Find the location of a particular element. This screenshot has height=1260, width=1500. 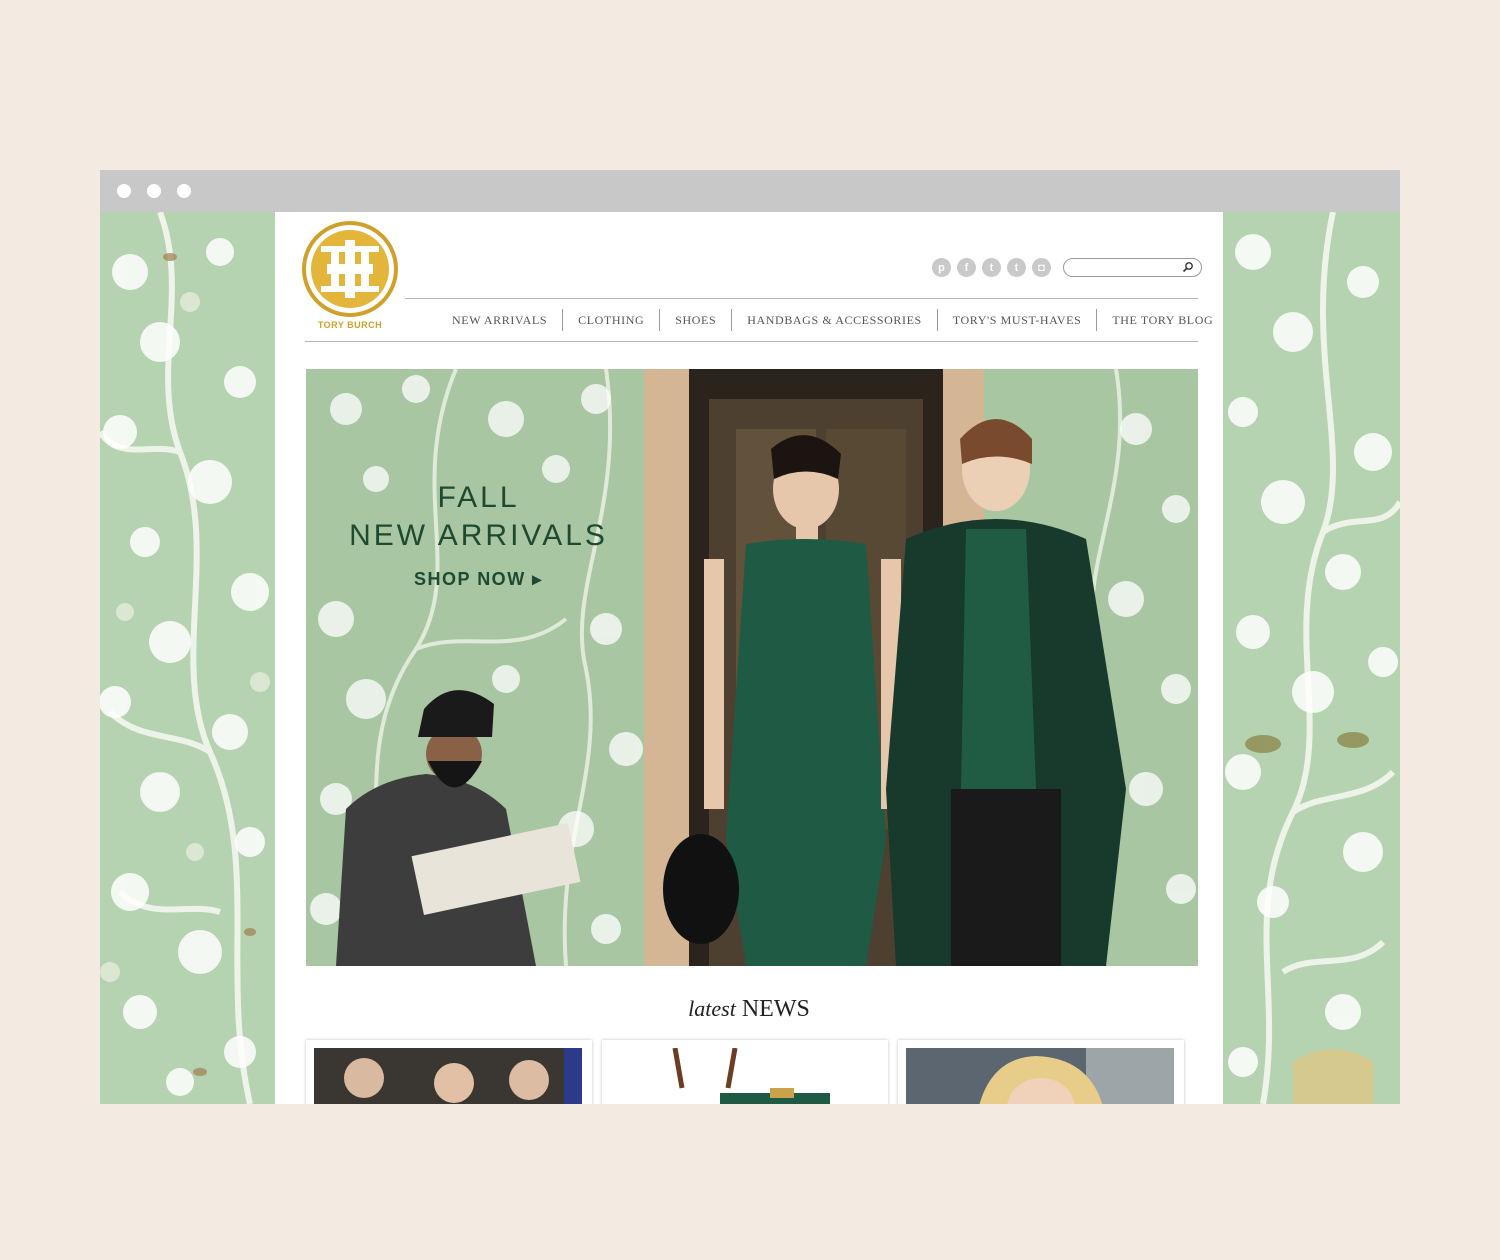

shop-now-label: SHOP NOW is located at coordinates (470, 579).